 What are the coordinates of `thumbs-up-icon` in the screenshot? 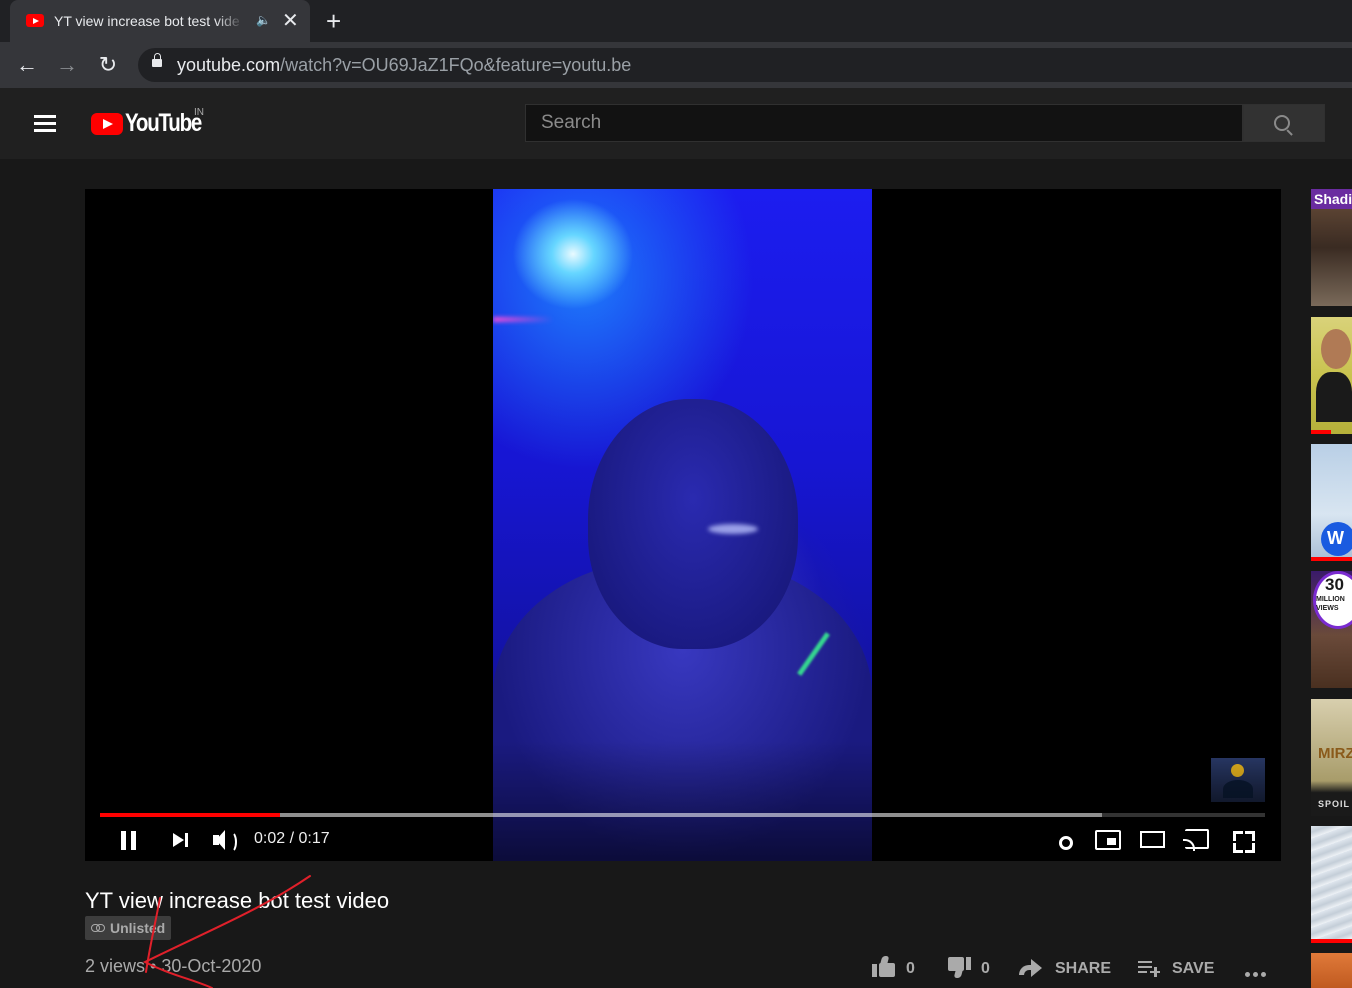 It's located at (884, 966).